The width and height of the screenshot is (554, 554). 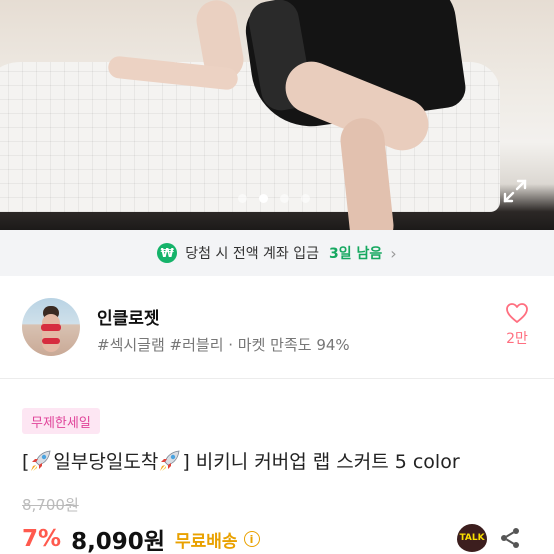 What do you see at coordinates (321, 462) in the screenshot?
I see `title-rest: ] 비키니 커버업 랩 스커트 5 color` at bounding box center [321, 462].